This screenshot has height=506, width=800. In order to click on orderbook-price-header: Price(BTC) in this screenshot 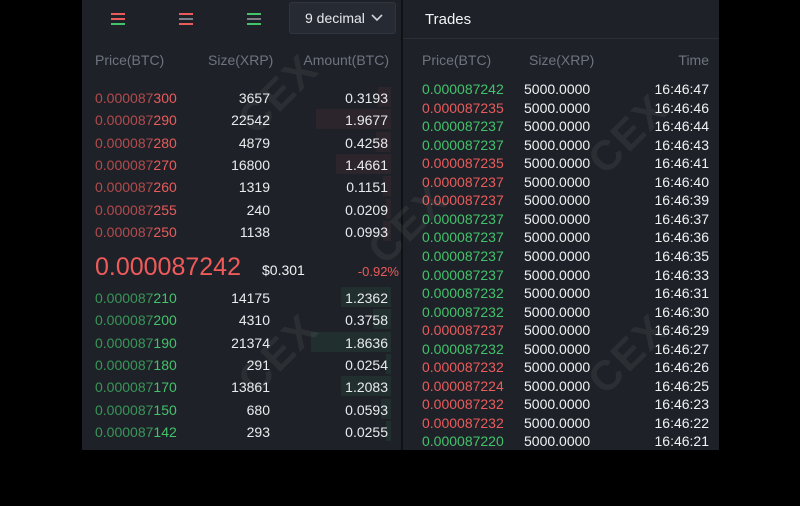, I will do `click(130, 60)`.